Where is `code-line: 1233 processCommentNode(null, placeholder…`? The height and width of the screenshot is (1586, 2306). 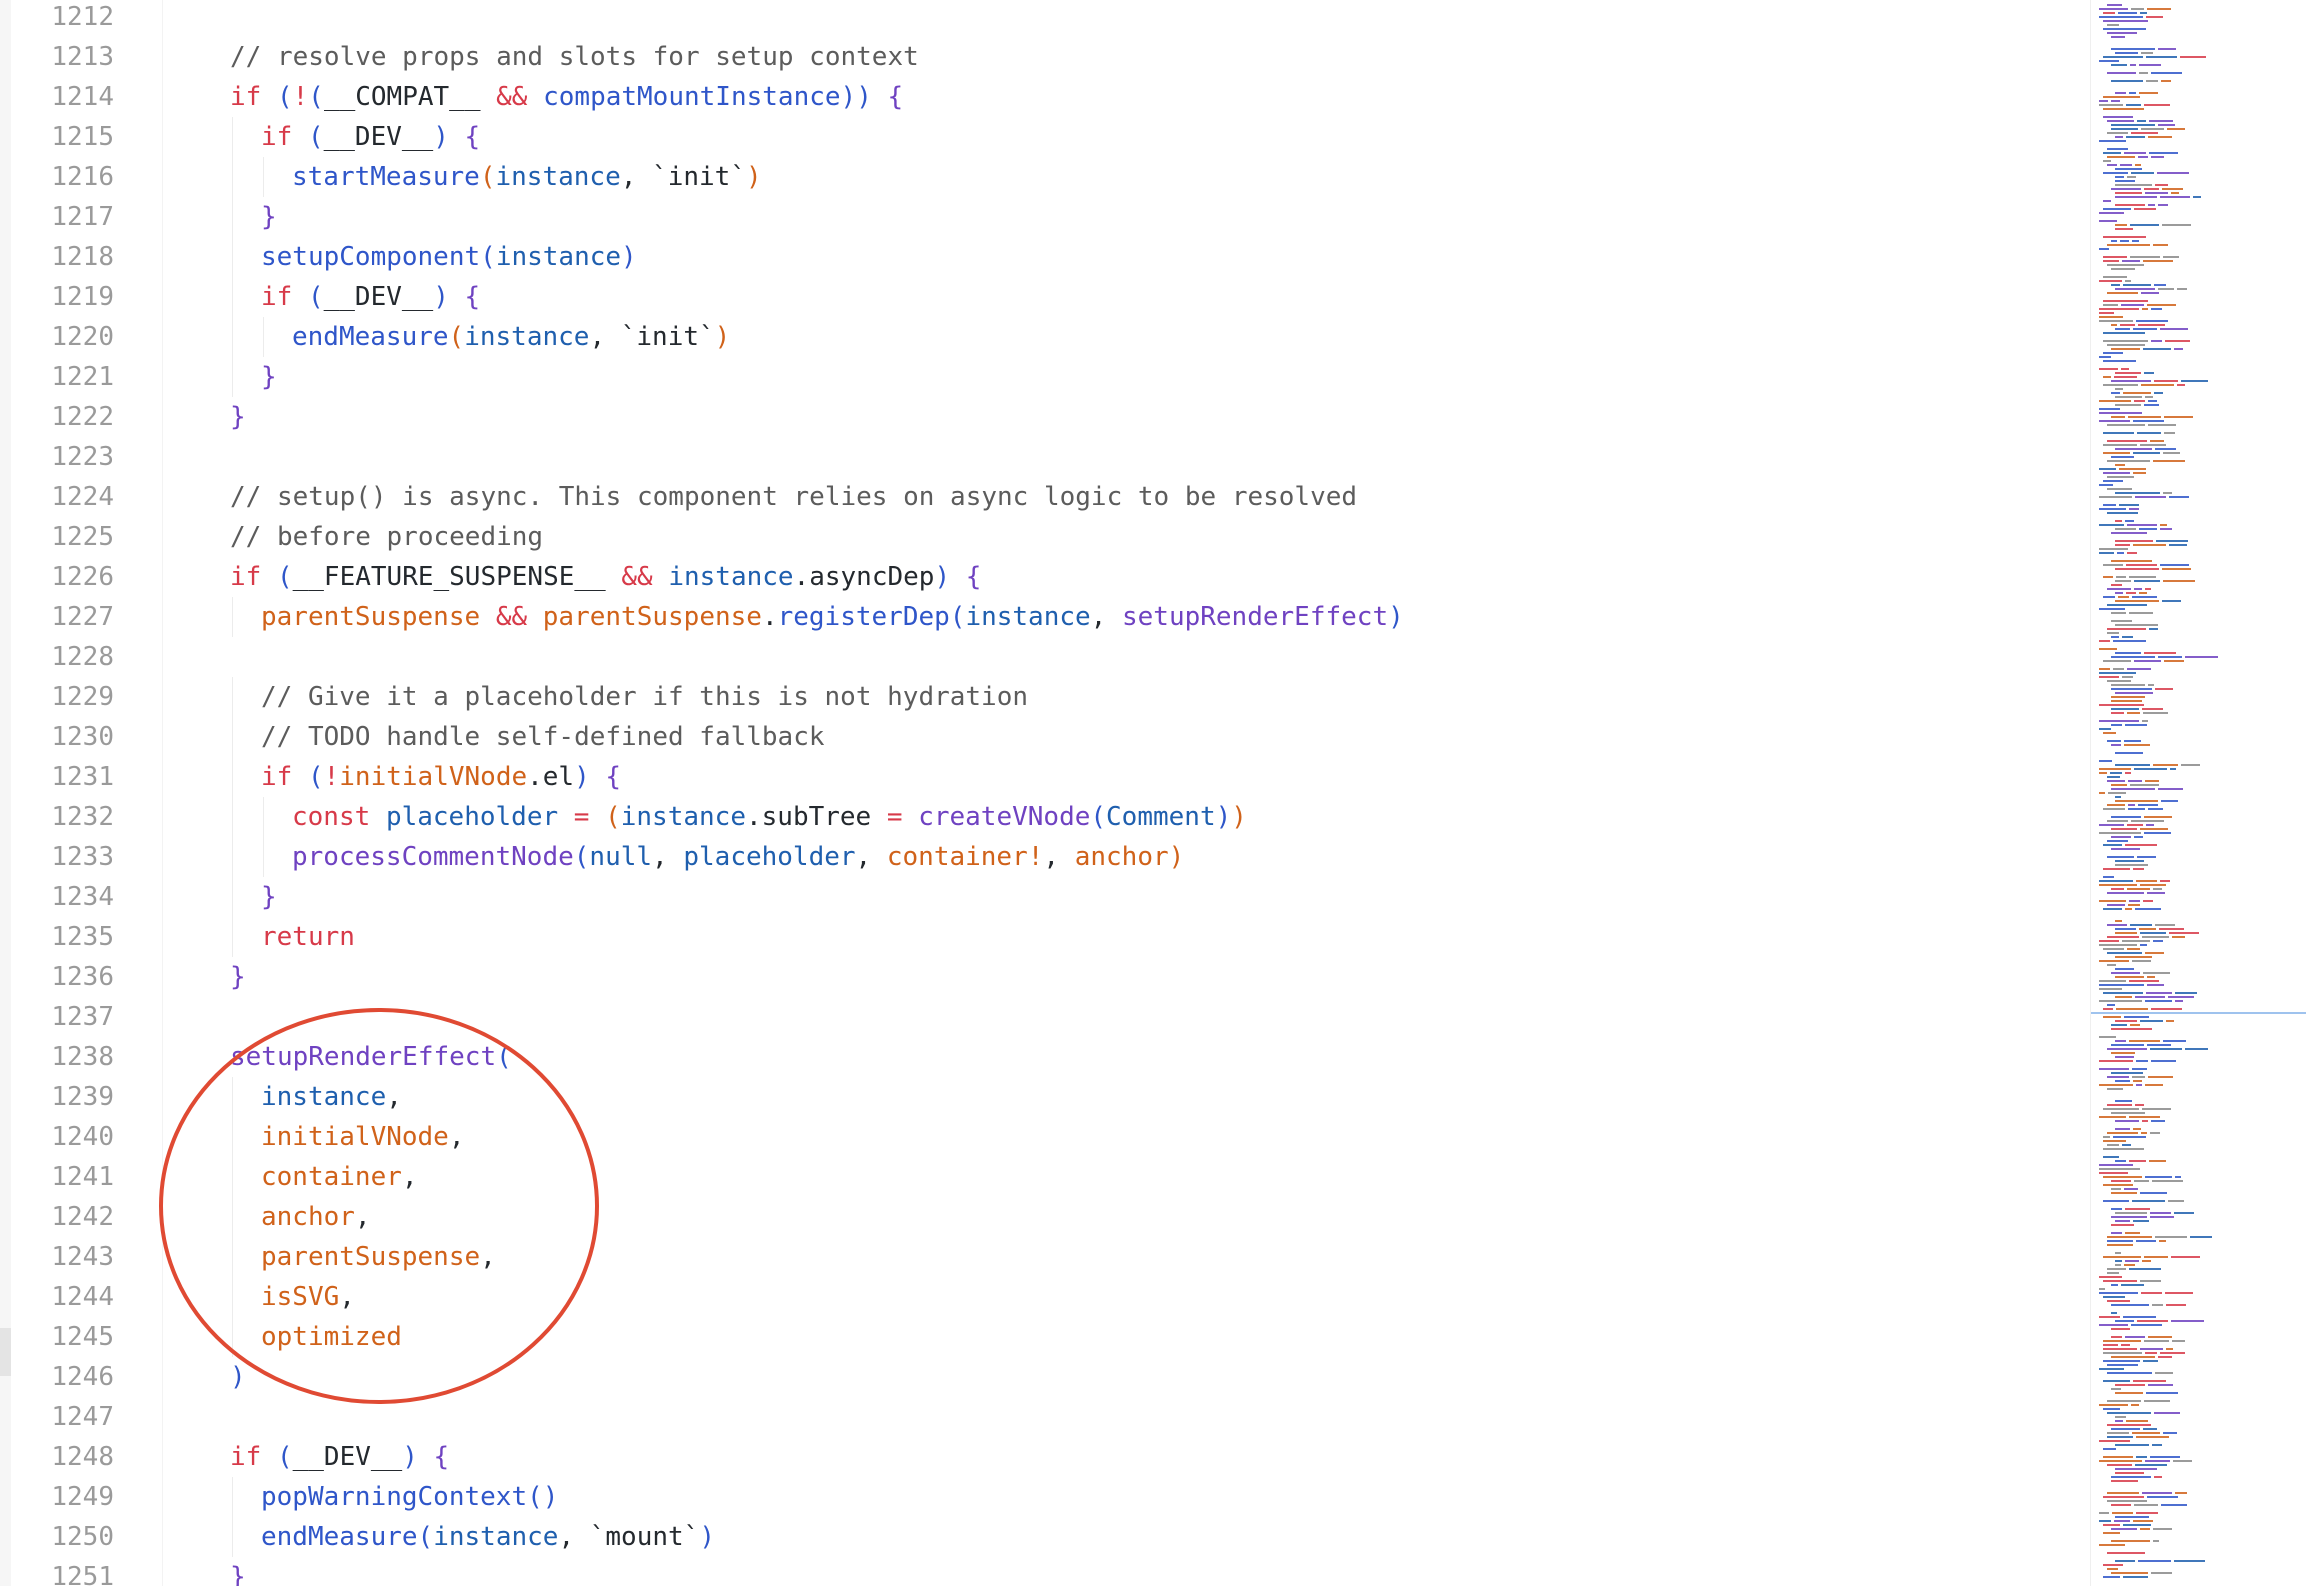 code-line: 1233 processCommentNode(null, placeholder… is located at coordinates (1045, 857).